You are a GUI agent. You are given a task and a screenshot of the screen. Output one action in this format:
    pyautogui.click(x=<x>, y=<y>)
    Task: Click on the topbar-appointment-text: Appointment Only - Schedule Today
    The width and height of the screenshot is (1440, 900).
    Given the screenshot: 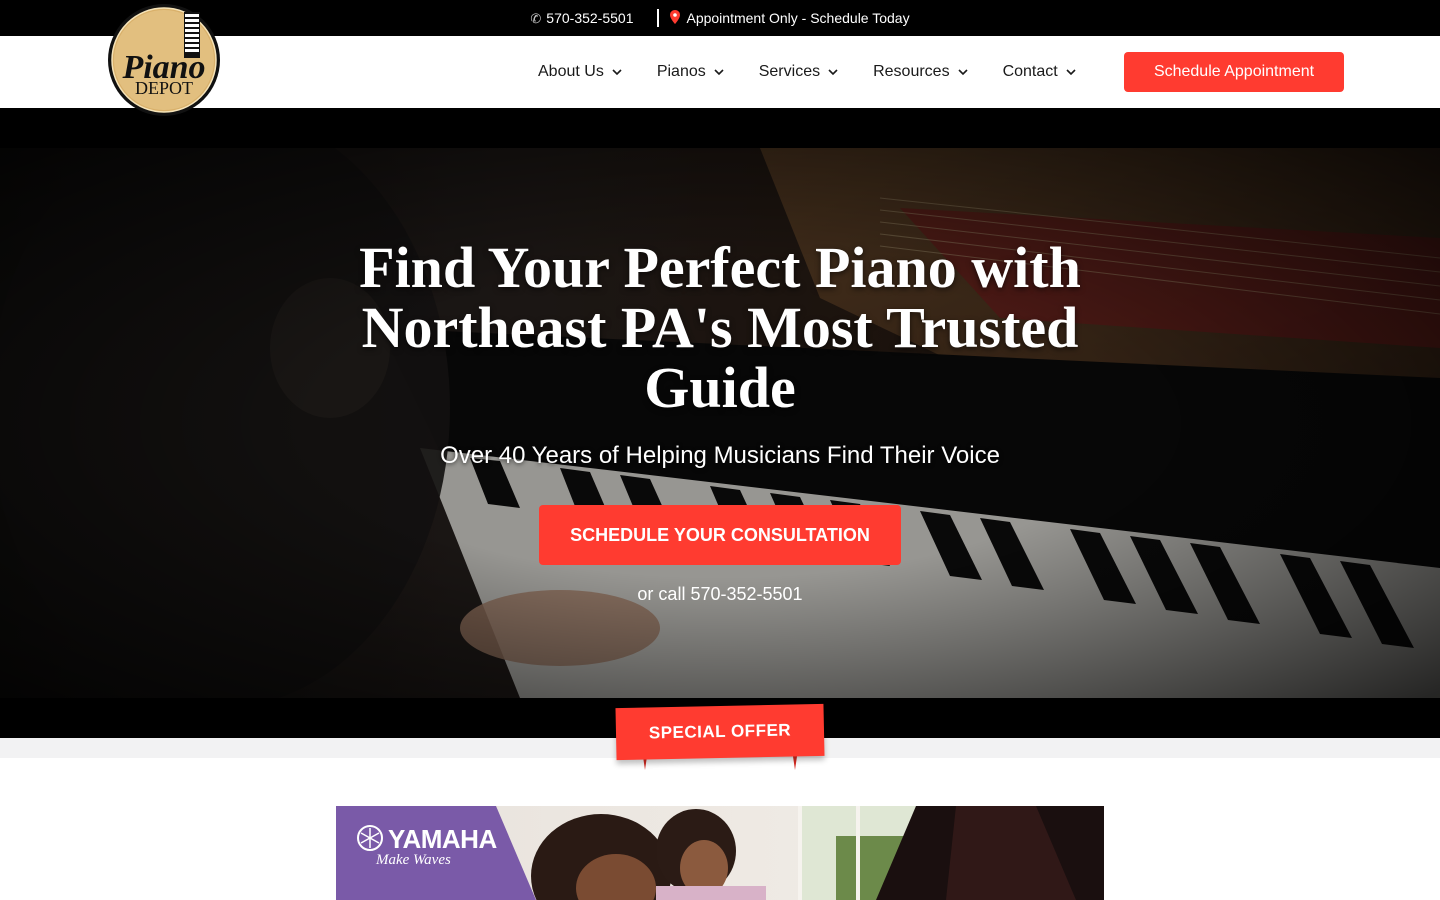 What is the action you would take?
    pyautogui.click(x=798, y=18)
    